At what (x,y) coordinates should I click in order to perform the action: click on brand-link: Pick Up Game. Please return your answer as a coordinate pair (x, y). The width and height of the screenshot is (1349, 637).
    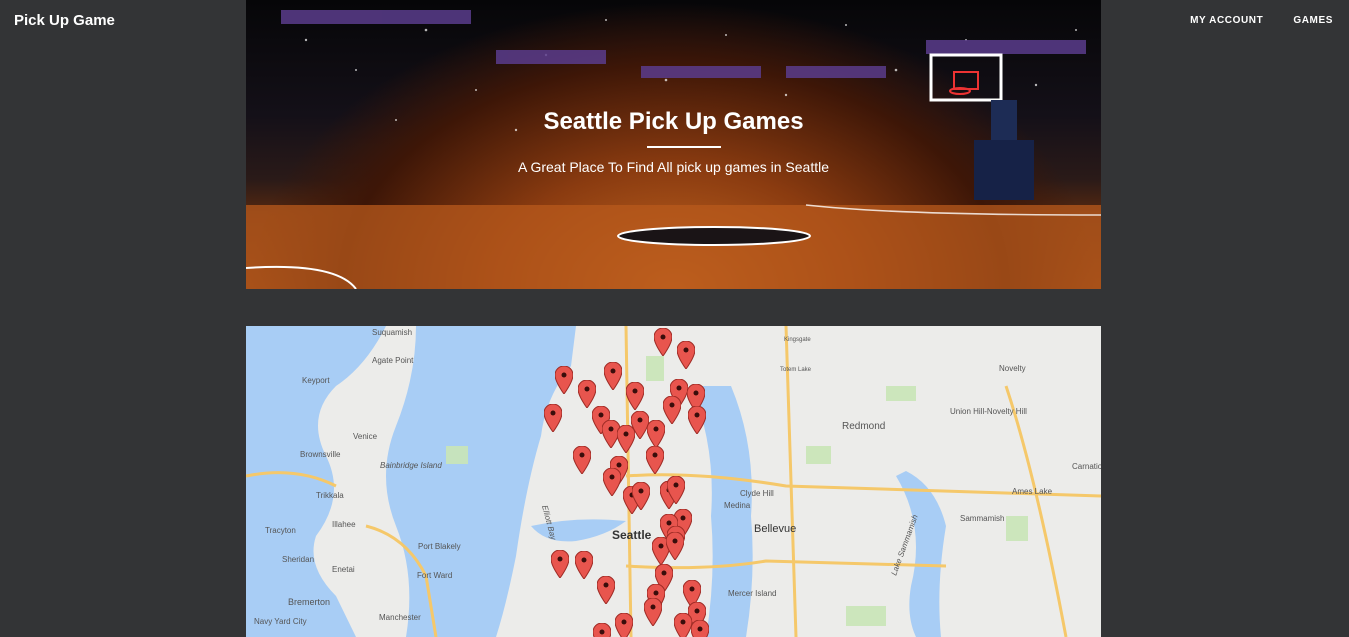
    Looking at the image, I should click on (64, 20).